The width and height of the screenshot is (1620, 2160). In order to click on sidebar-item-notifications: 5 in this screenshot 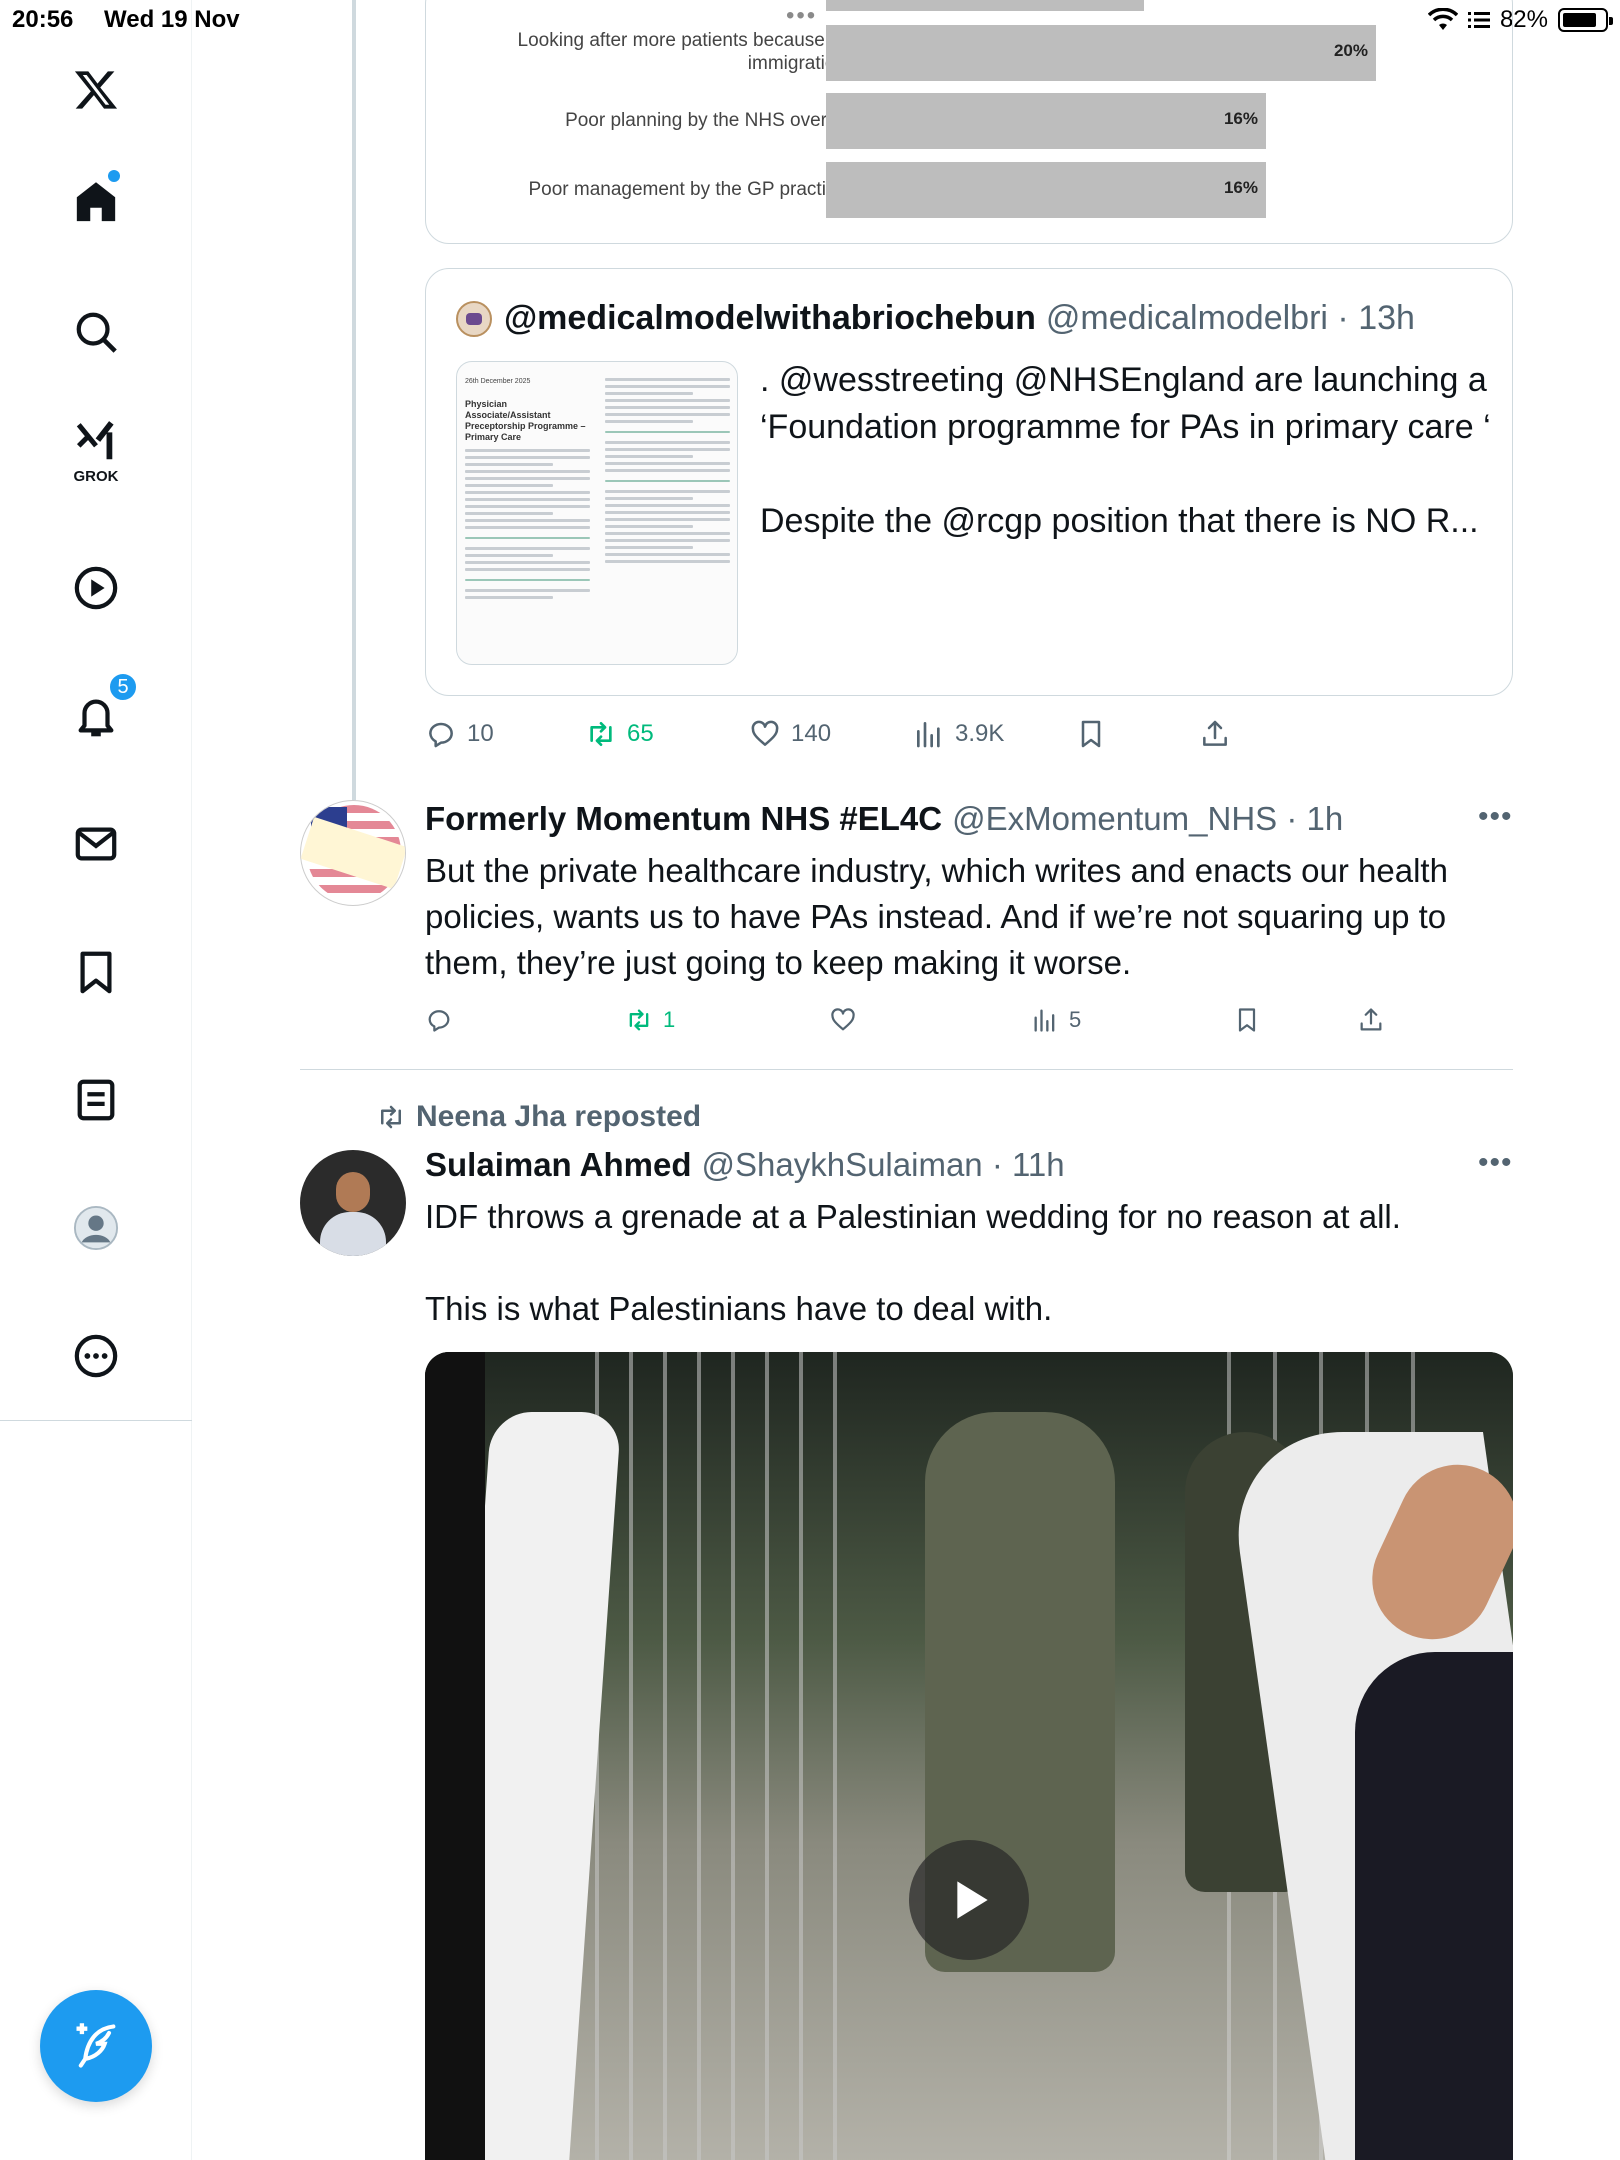, I will do `click(97, 714)`.